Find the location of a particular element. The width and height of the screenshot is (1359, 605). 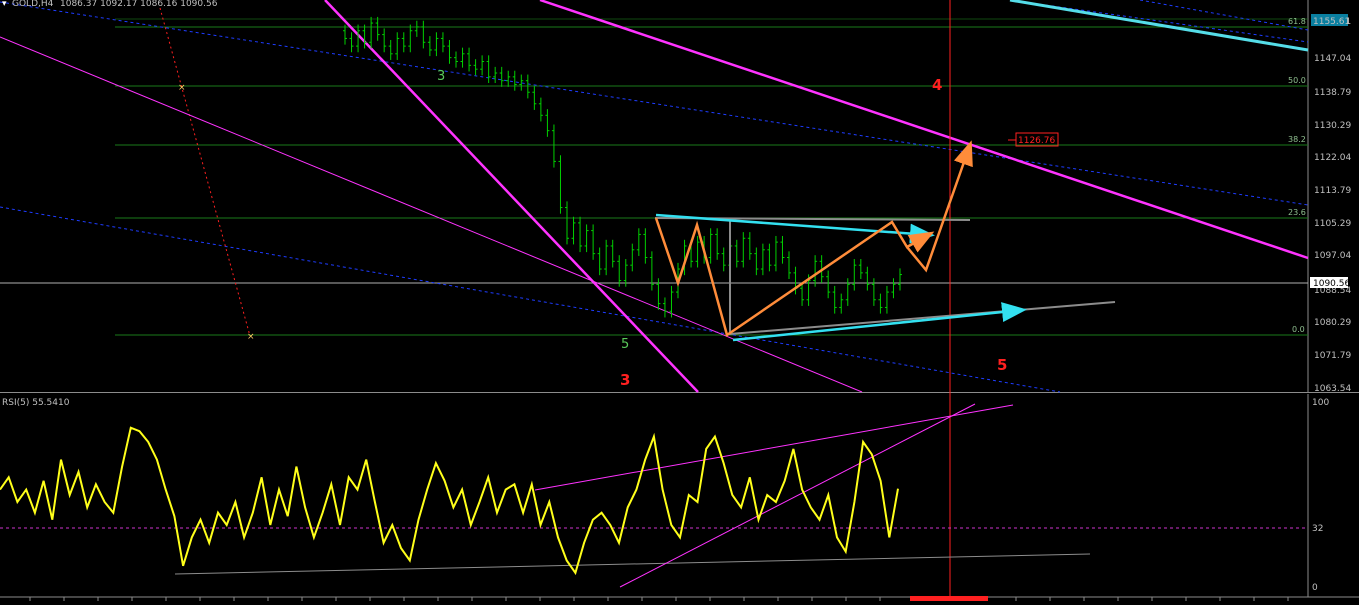

price-tick: 1122.04 is located at coordinates (1332, 158).